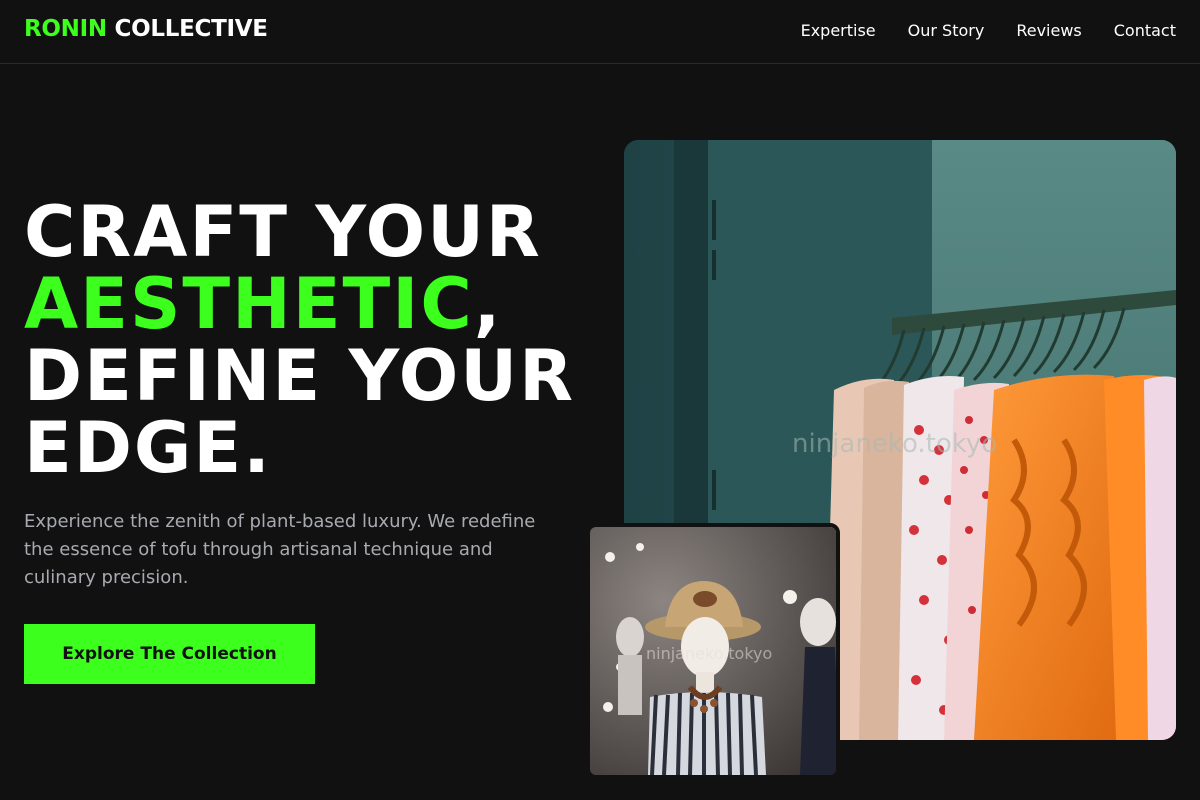 Image resolution: width=1200 pixels, height=800 pixels. What do you see at coordinates (191, 29) in the screenshot?
I see `logo-rest: COLLECTIVE` at bounding box center [191, 29].